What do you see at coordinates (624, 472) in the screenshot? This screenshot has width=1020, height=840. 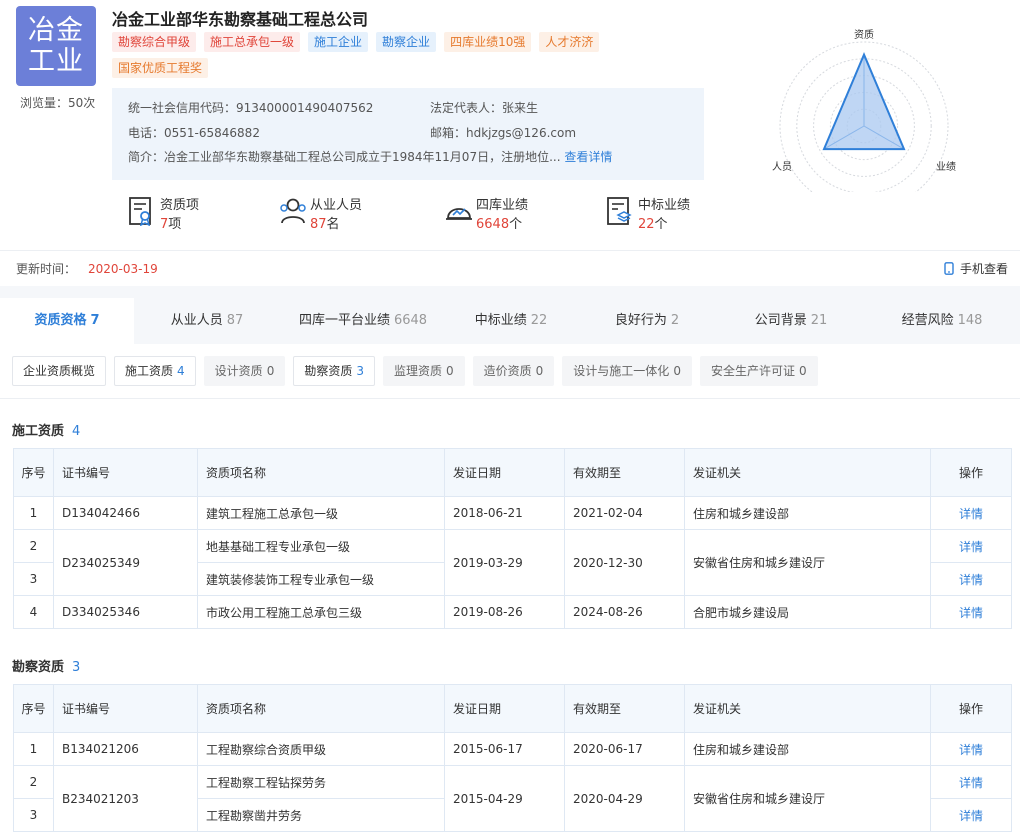 I see `column-header-expires: 有效期至` at bounding box center [624, 472].